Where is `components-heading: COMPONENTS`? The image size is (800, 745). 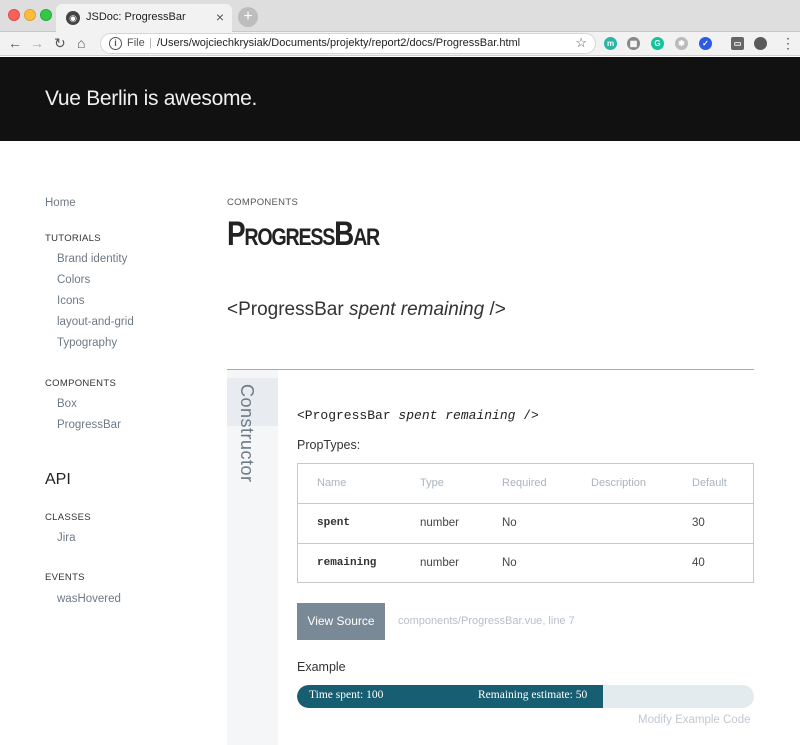 components-heading: COMPONENTS is located at coordinates (81, 383).